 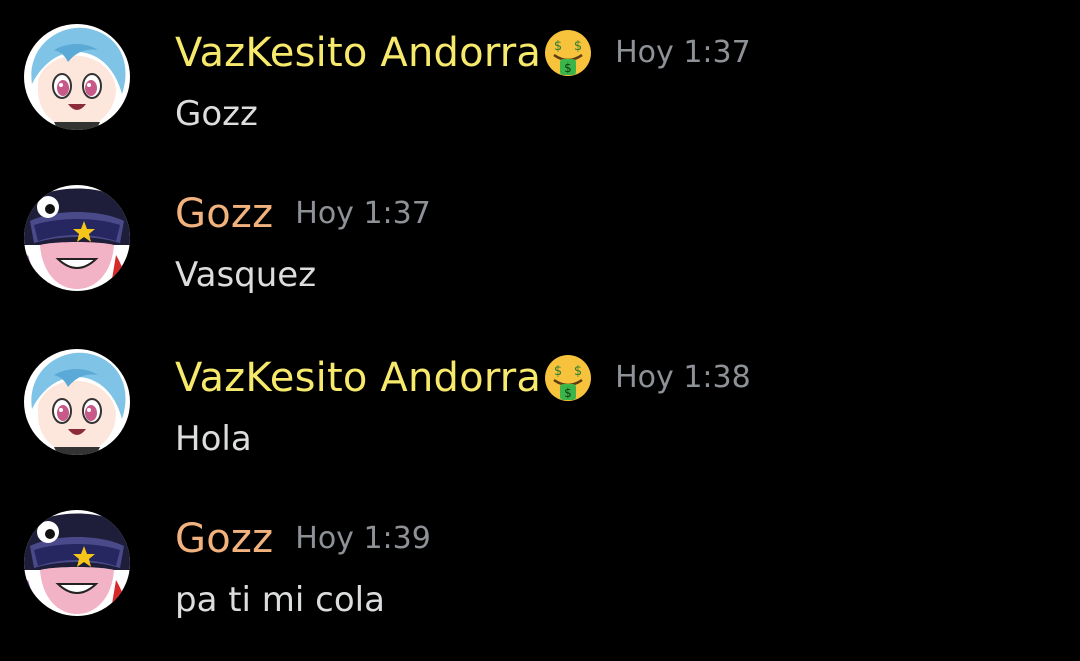 I want to click on message-header: Gozz Hoy 1:39, so click(x=303, y=539).